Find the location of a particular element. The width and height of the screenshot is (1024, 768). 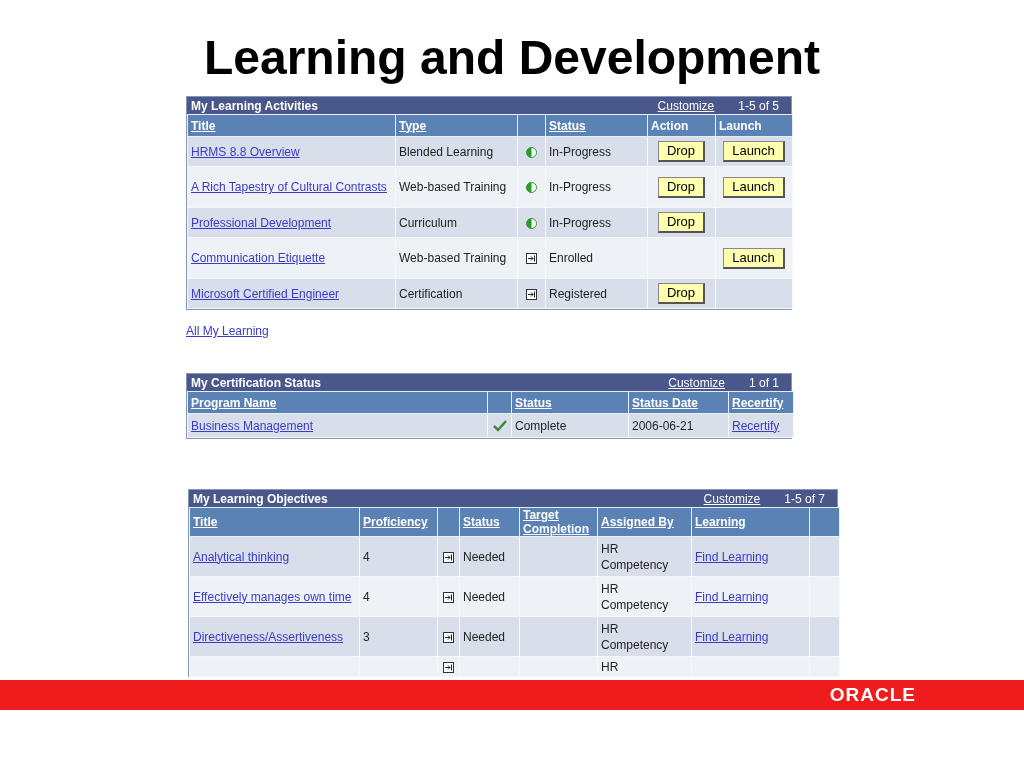

oracle-logo: ORACLE is located at coordinates (872, 694).